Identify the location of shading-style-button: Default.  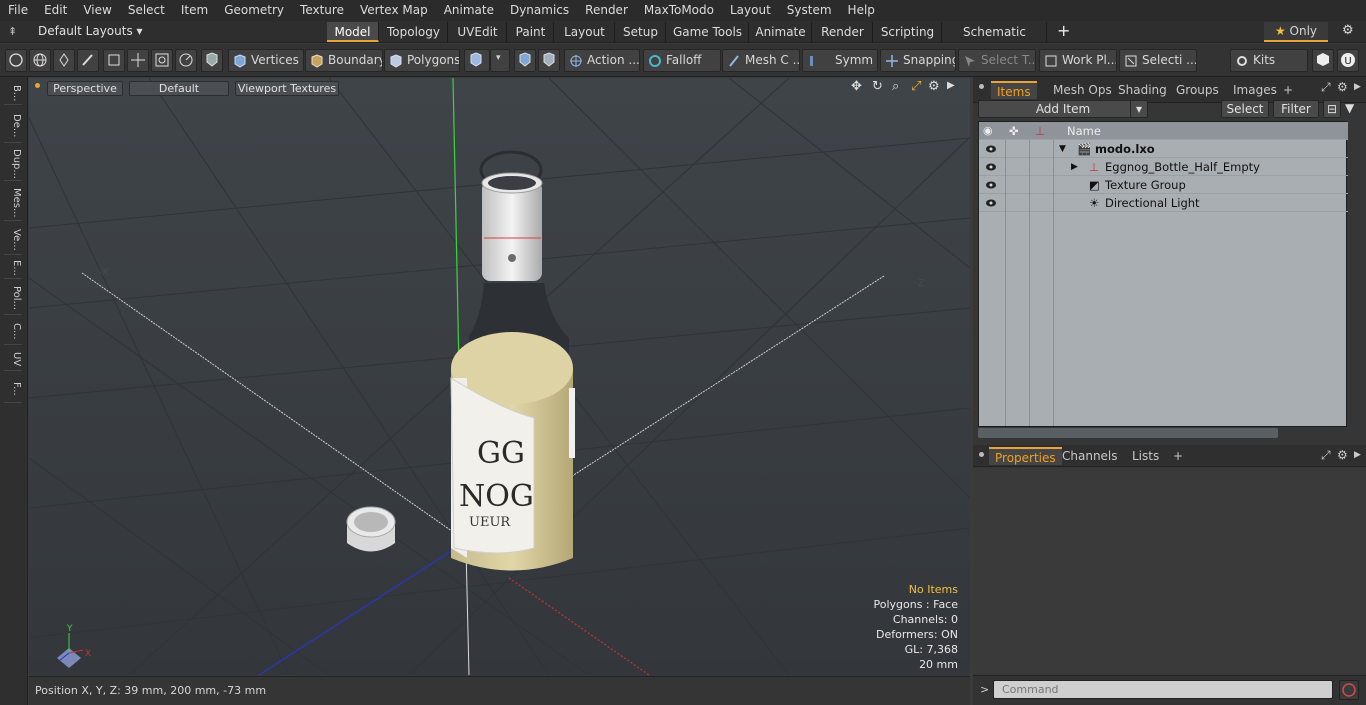
(179, 88).